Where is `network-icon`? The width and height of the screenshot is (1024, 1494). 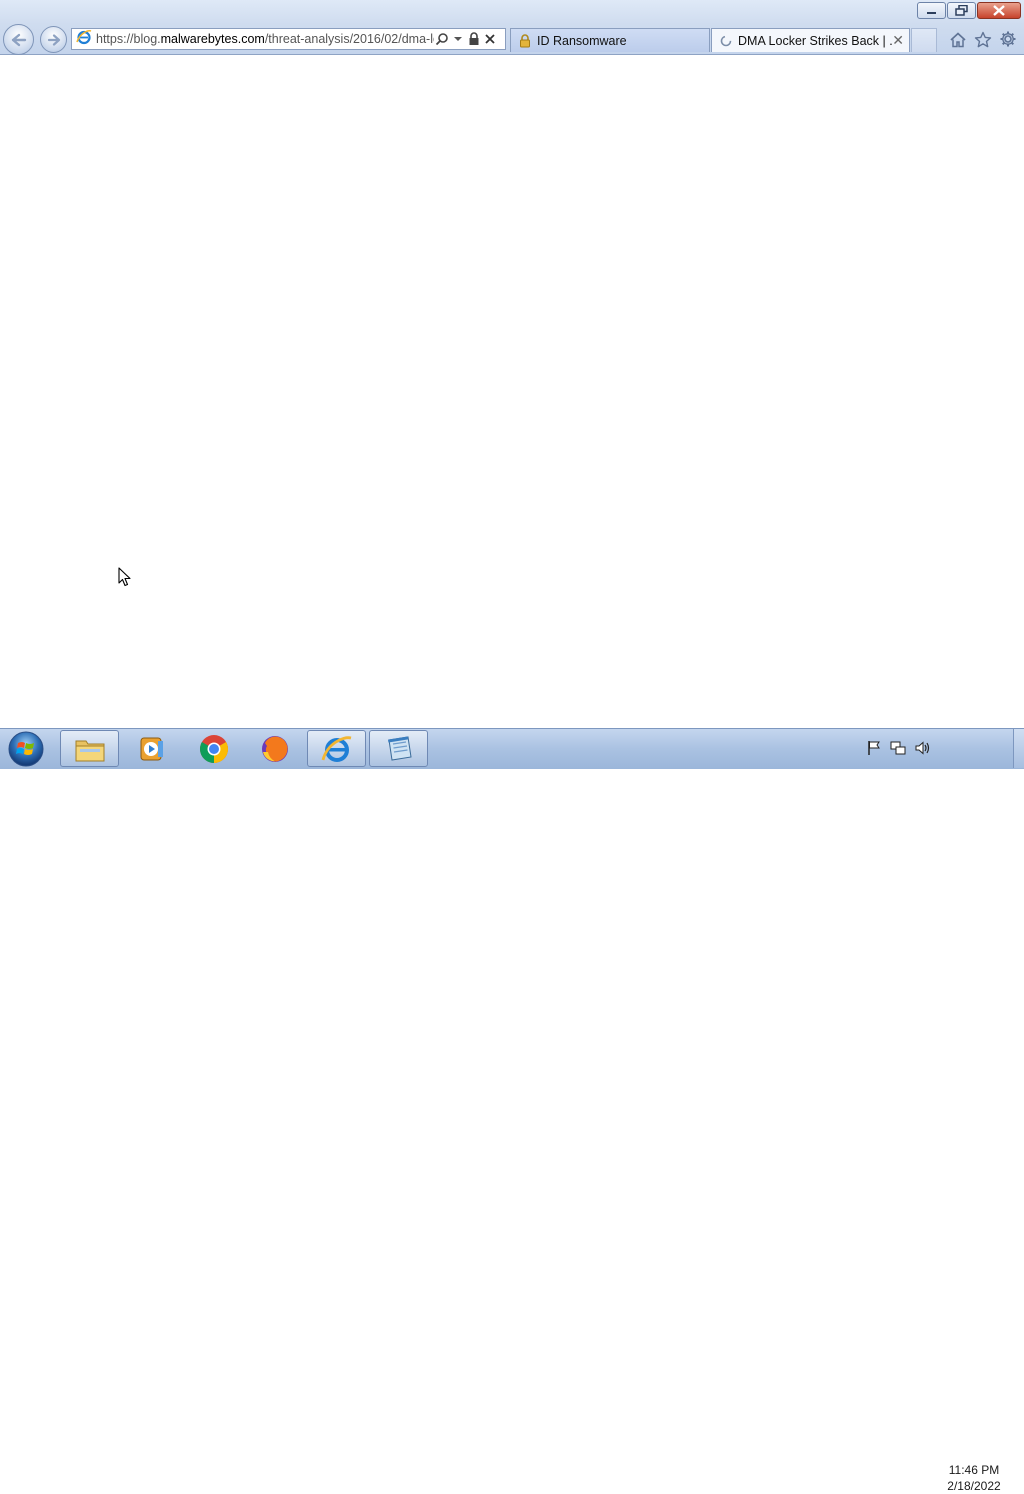 network-icon is located at coordinates (898, 748).